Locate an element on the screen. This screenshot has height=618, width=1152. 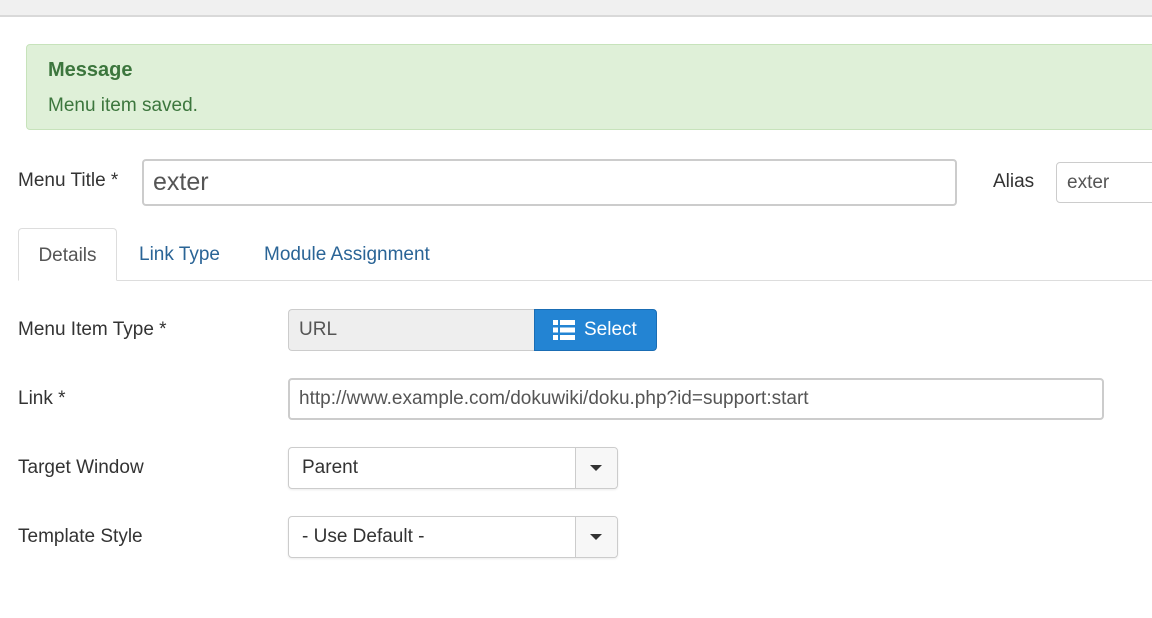
template-style-label: Template Style is located at coordinates (80, 536).